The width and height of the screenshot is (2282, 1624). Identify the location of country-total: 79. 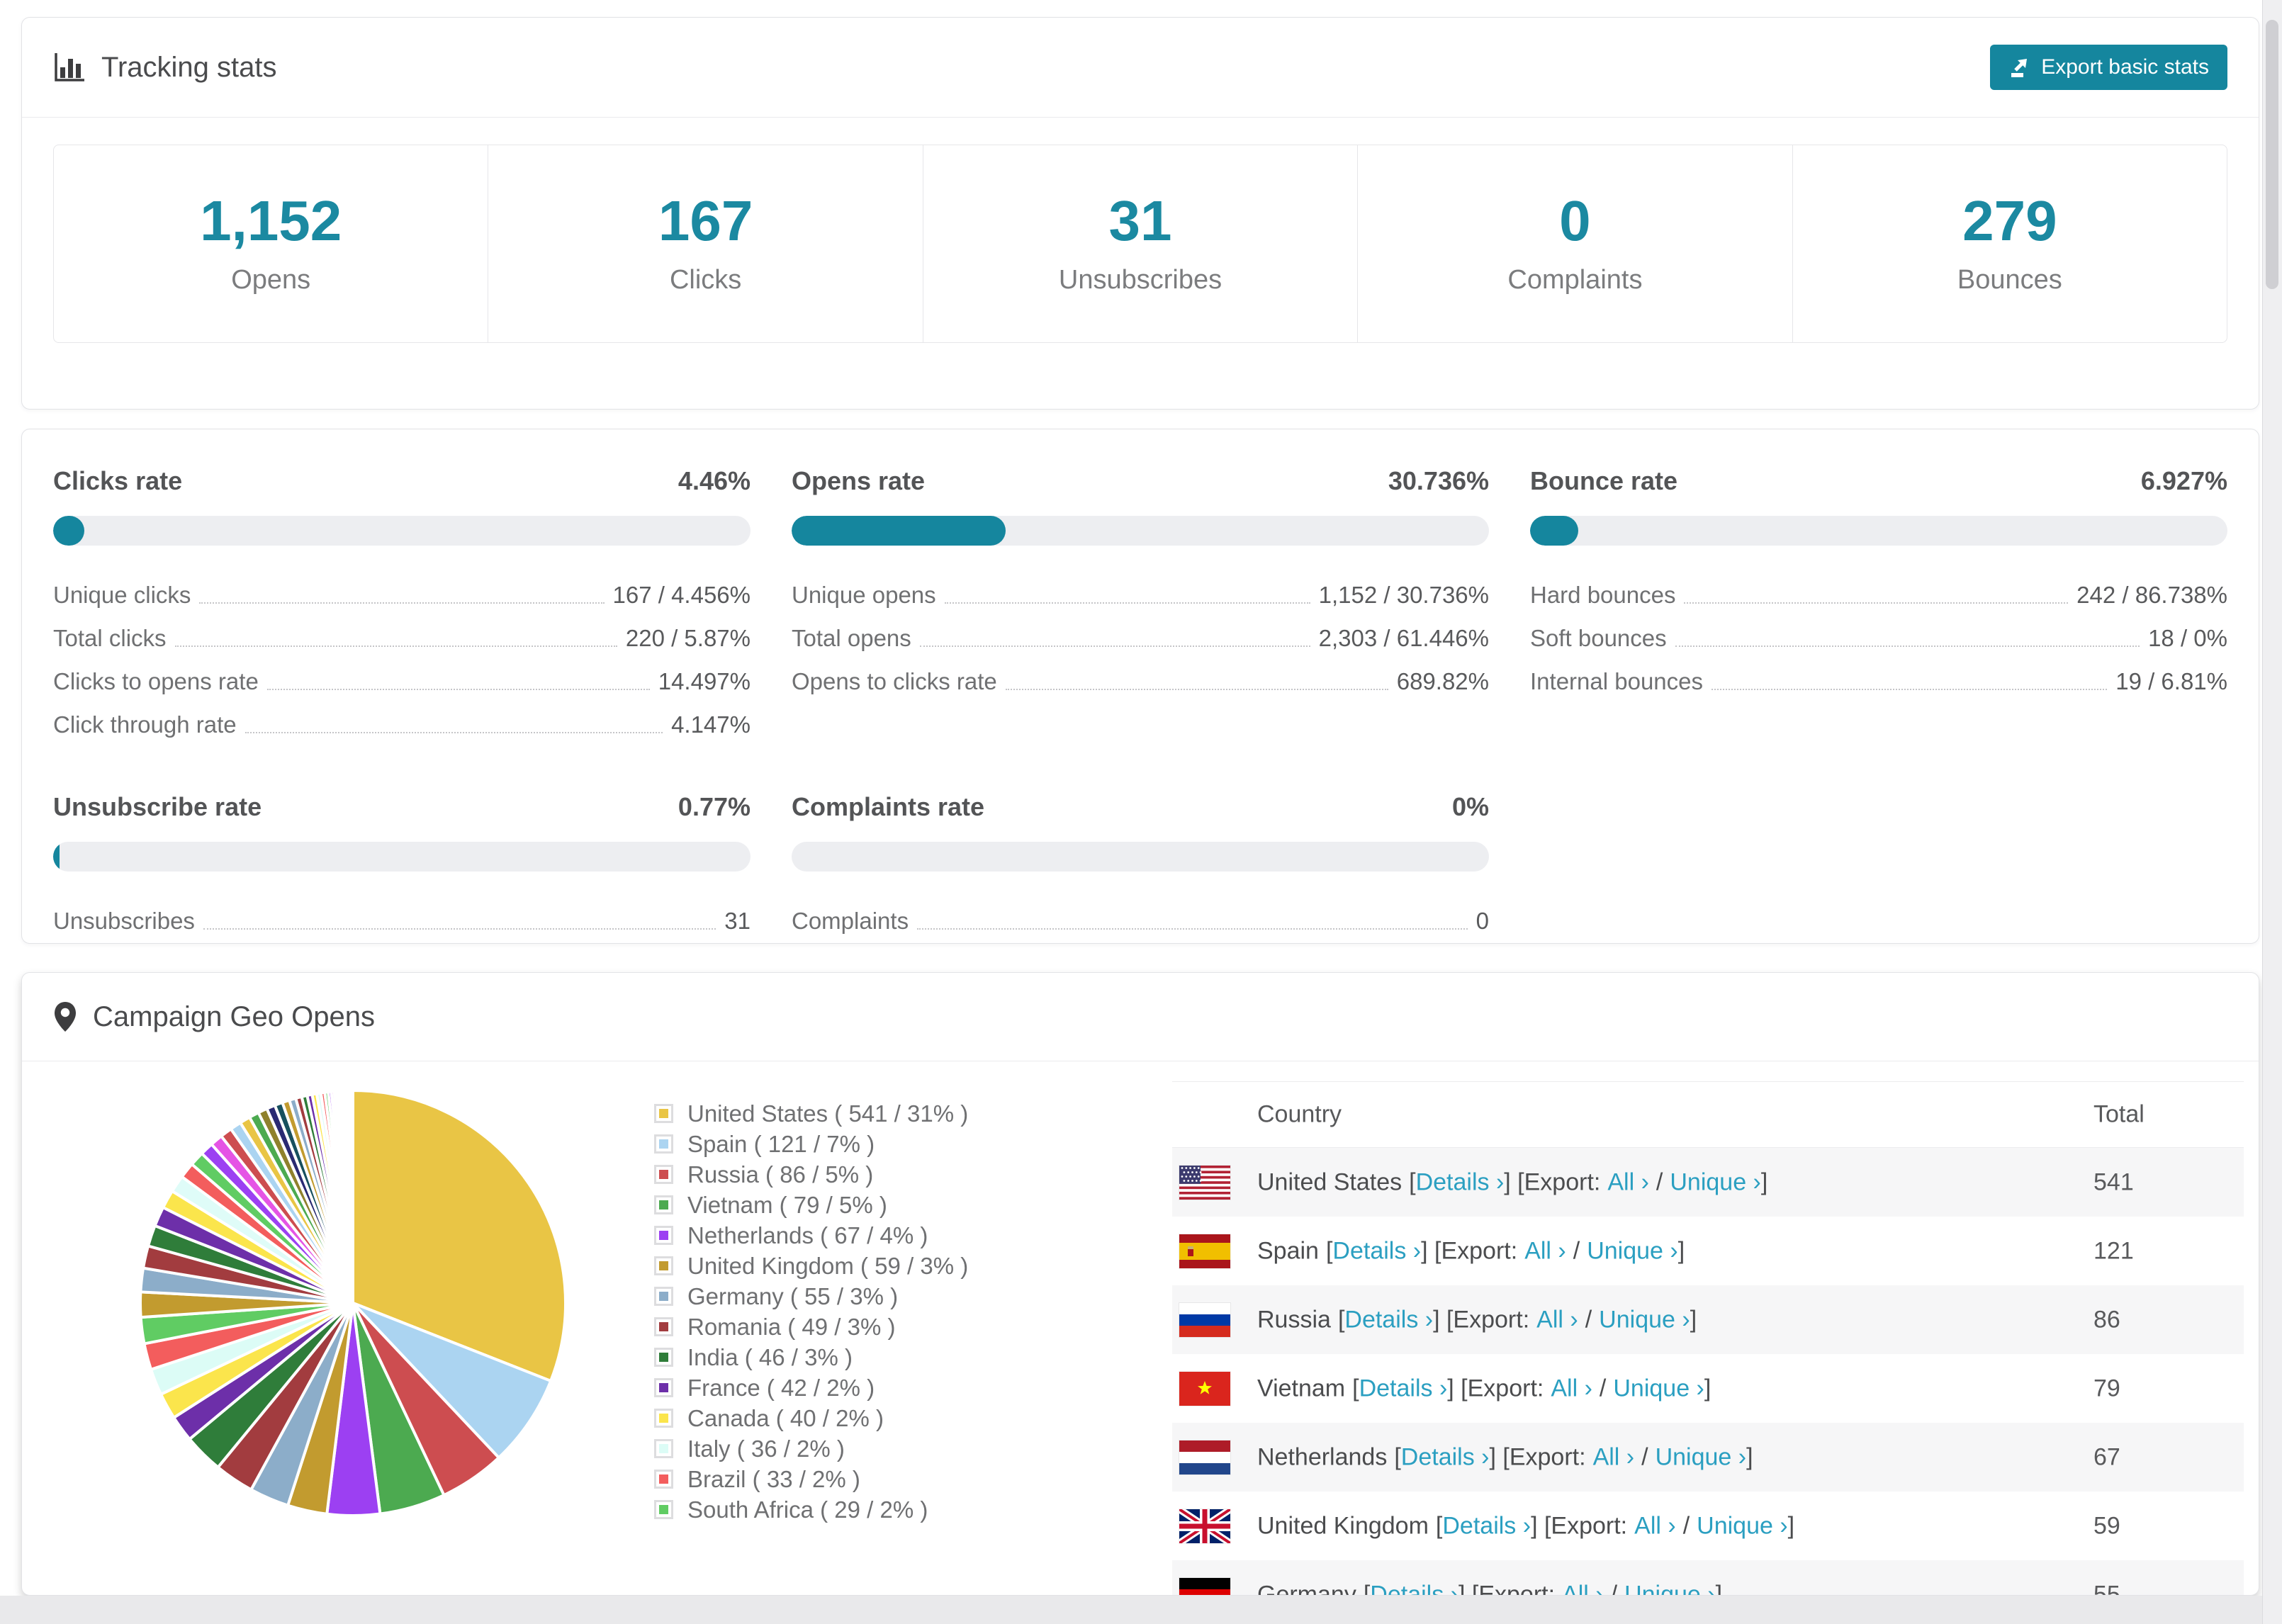
(2106, 1389).